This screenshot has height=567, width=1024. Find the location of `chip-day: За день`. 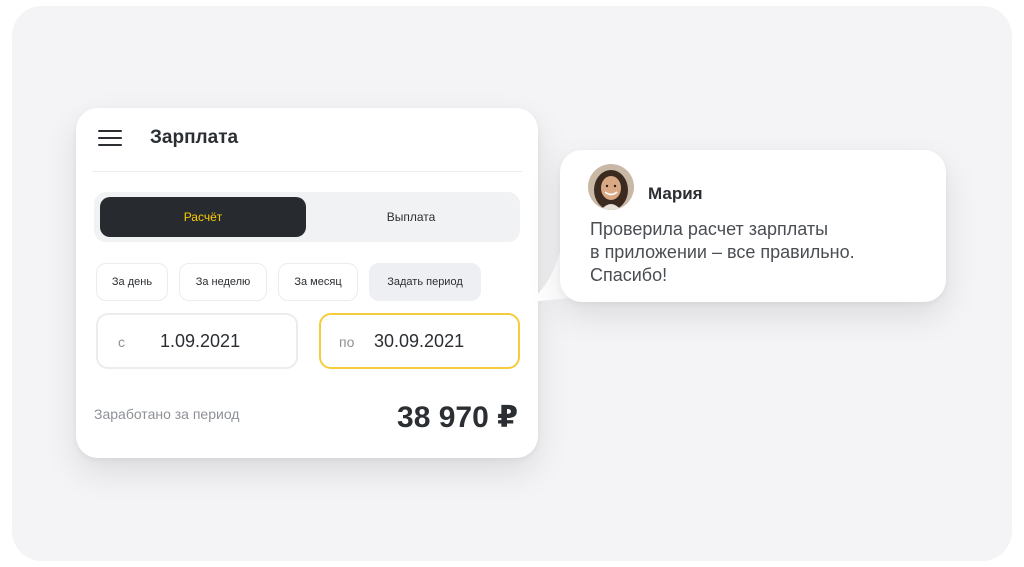

chip-day: За день is located at coordinates (132, 282).